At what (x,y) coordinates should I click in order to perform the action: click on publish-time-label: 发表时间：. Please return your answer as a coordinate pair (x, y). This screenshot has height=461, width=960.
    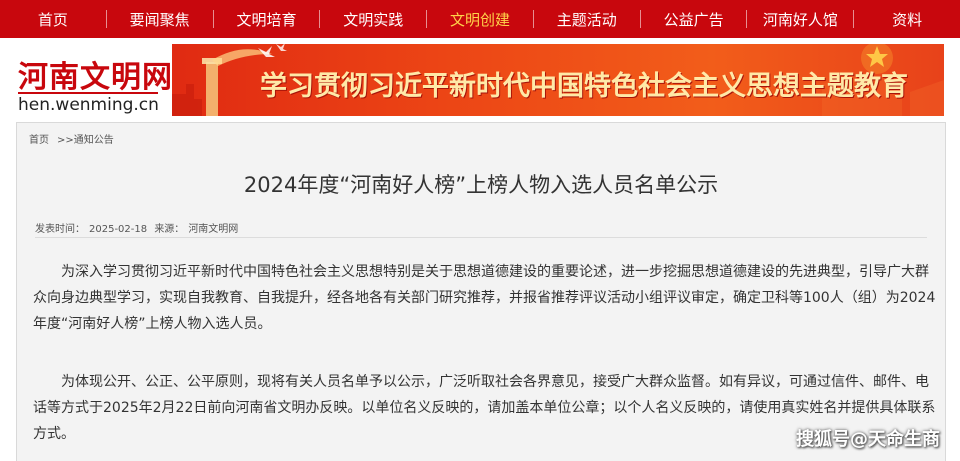
    Looking at the image, I should click on (60, 229).